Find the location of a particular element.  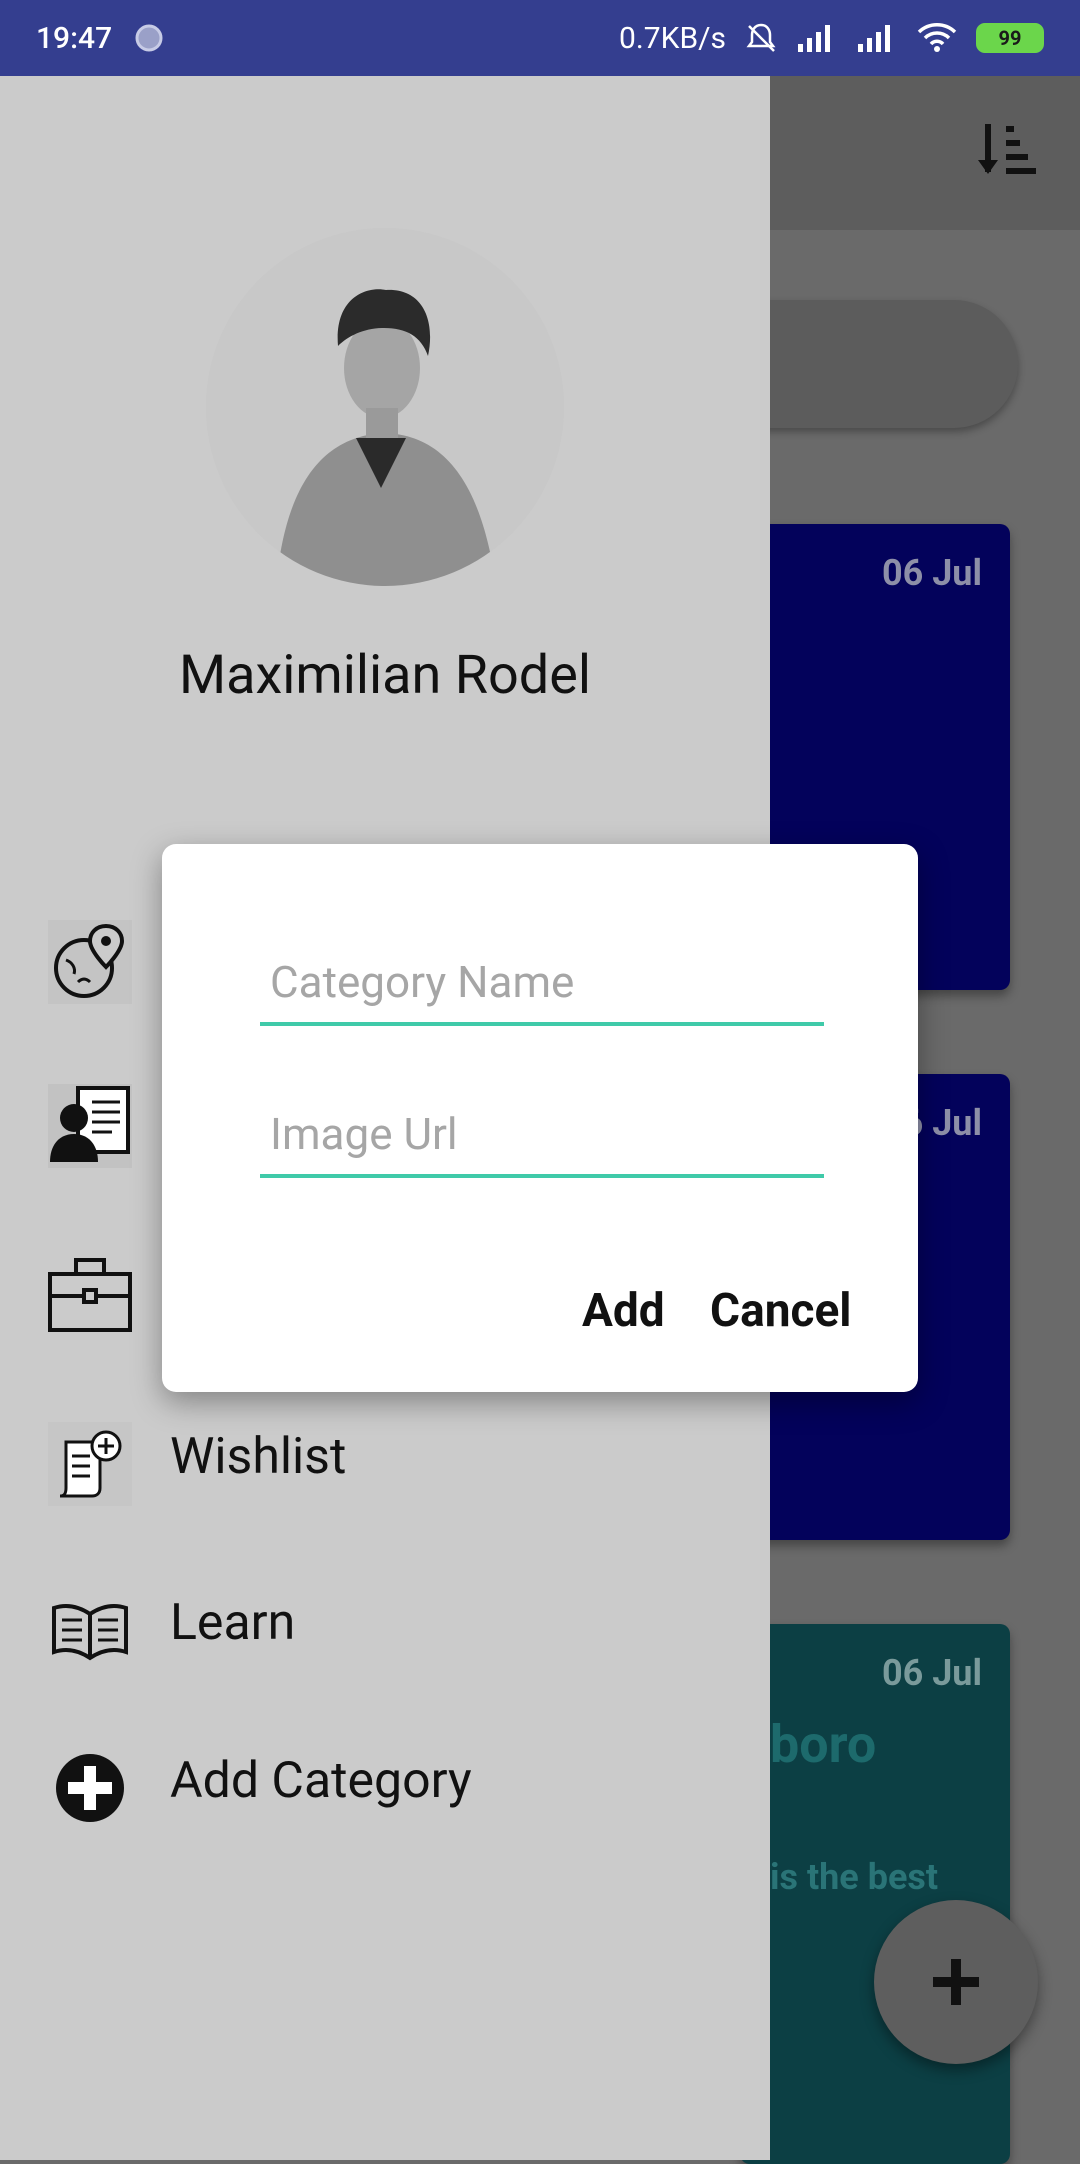

sync-icon is located at coordinates (149, 38).